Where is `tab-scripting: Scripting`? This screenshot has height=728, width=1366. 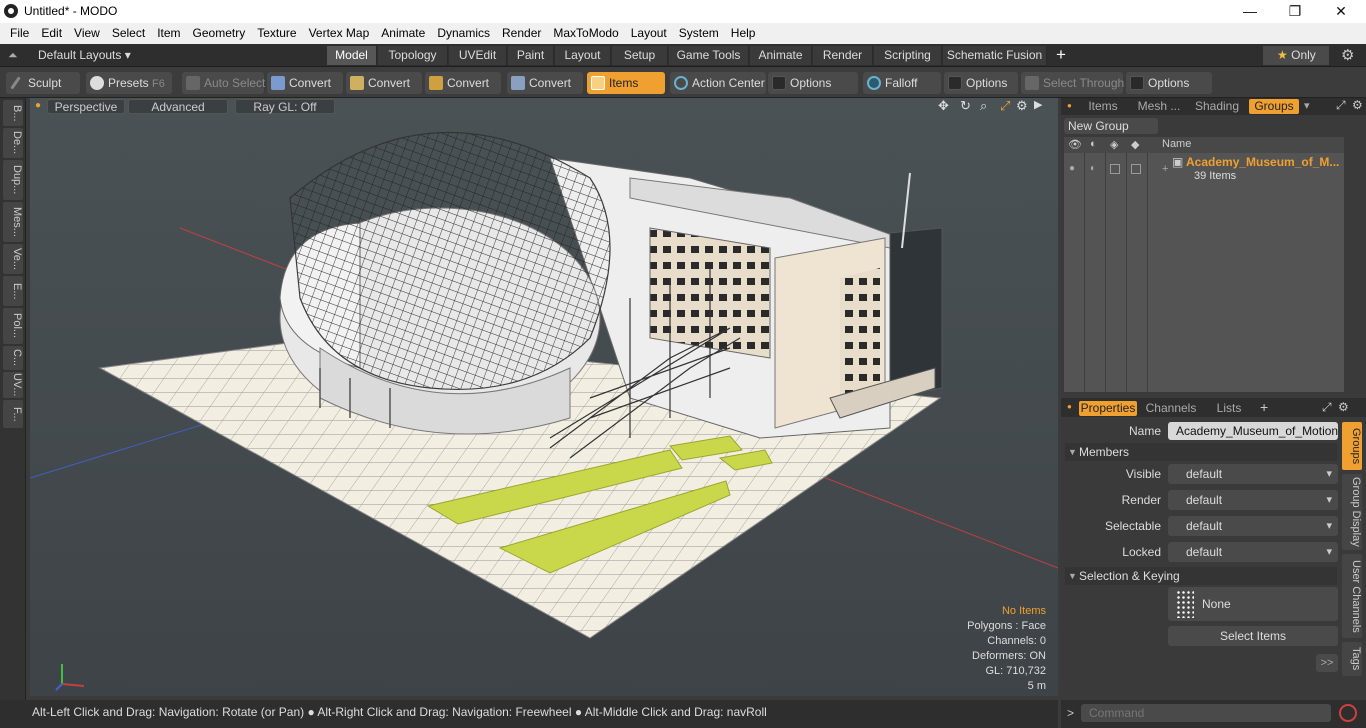 tab-scripting: Scripting is located at coordinates (908, 55).